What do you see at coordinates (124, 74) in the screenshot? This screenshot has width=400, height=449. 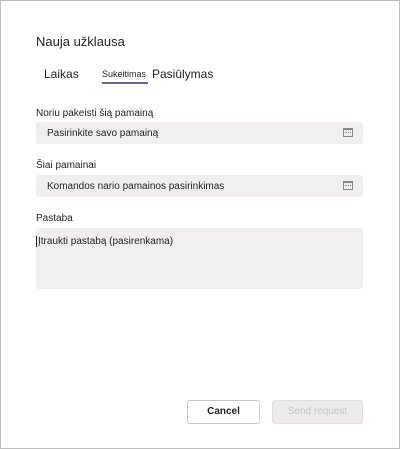 I see `tab-swap: Sukeitimas` at bounding box center [124, 74].